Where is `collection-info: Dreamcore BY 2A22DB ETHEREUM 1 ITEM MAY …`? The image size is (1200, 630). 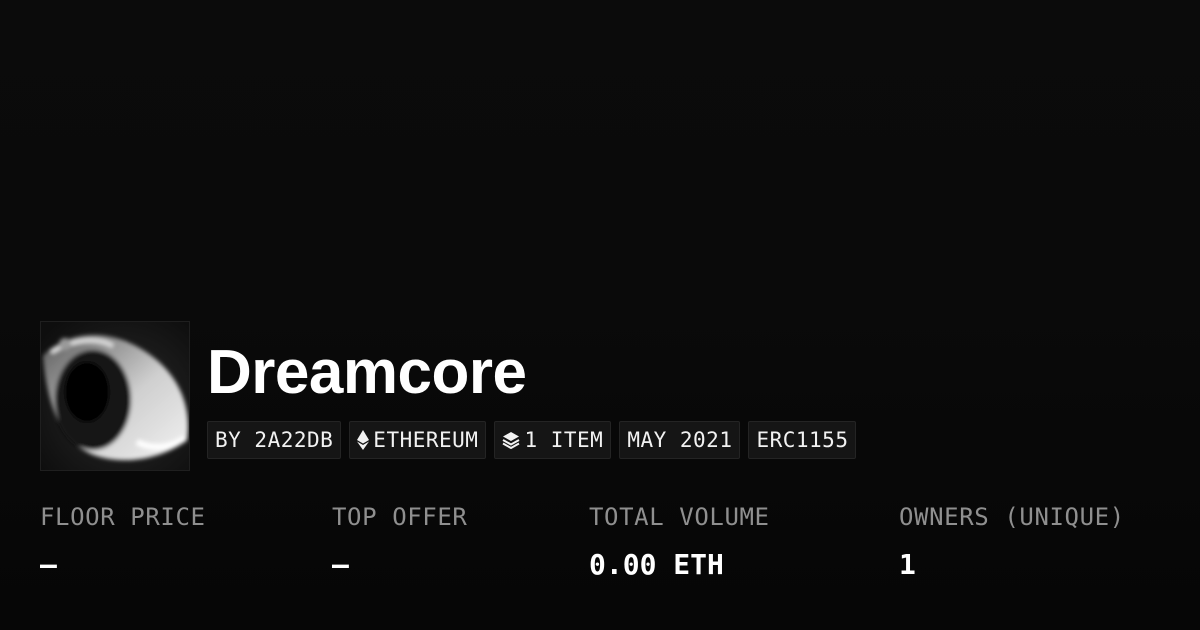
collection-info: Dreamcore BY 2A22DB ETHEREUM 1 ITEM MAY … is located at coordinates (532, 390).